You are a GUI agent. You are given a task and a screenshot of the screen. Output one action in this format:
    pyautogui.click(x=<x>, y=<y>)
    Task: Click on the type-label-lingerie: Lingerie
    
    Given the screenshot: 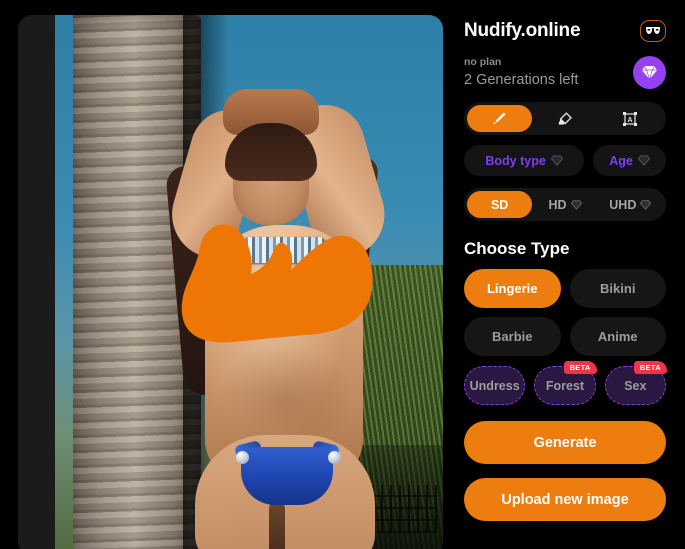 What is the action you would take?
    pyautogui.click(x=512, y=288)
    